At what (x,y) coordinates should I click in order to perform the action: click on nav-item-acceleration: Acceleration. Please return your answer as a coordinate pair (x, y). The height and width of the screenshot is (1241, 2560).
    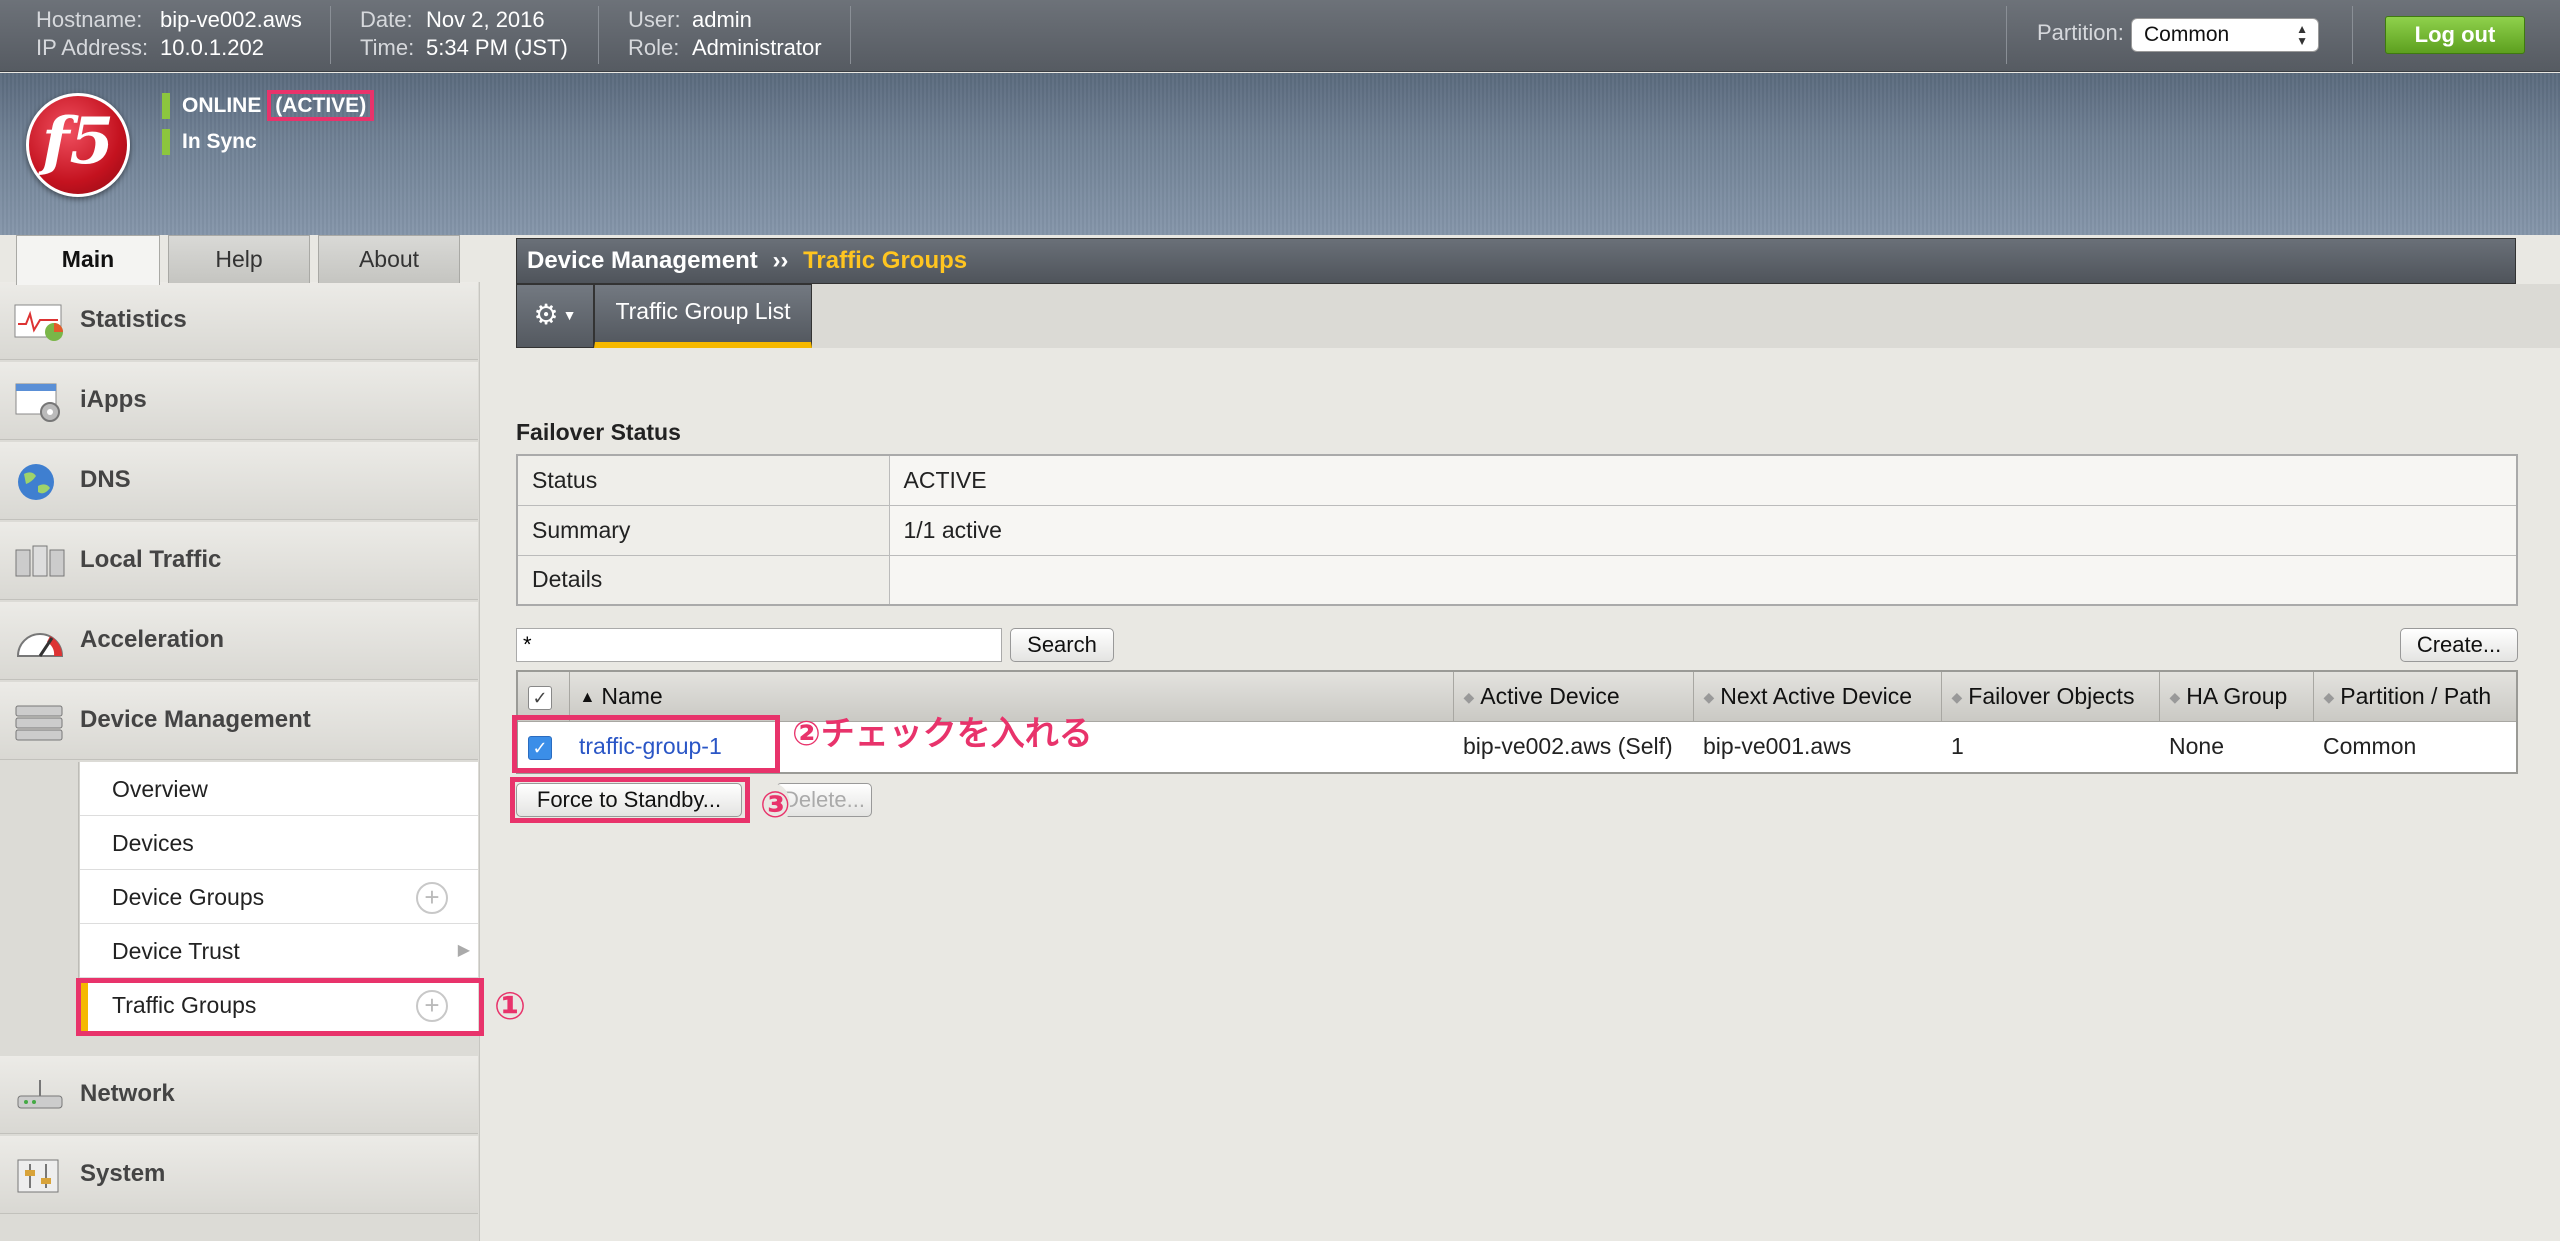
    Looking at the image, I should click on (239, 641).